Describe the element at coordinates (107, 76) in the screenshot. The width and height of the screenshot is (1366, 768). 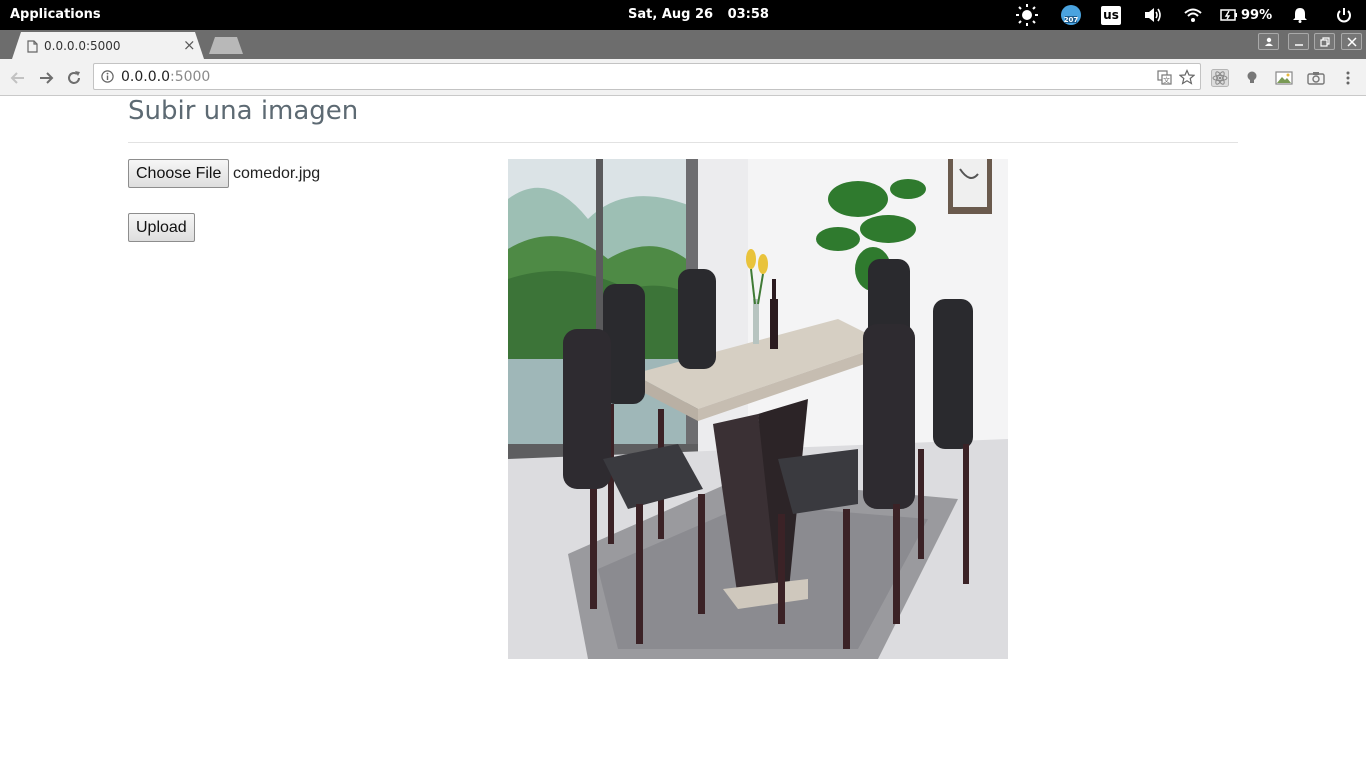
I see `info-icon` at that location.